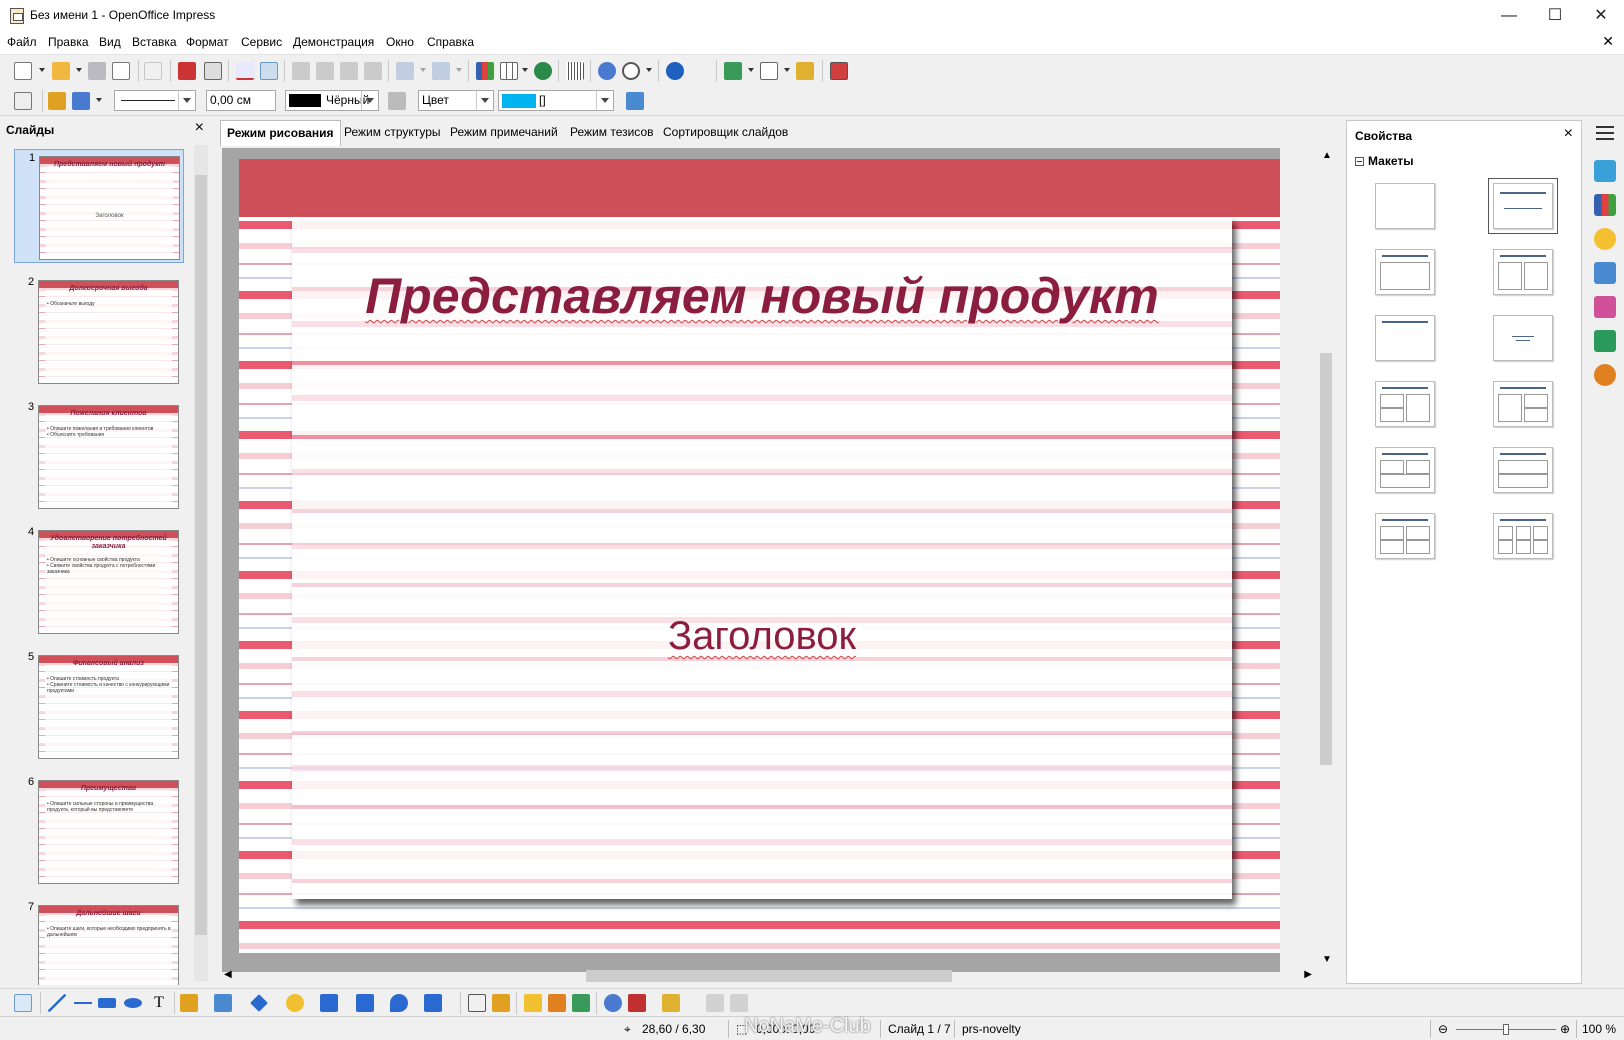  Describe the element at coordinates (556, 100) in the screenshot. I see `fill-color-select: []` at that location.